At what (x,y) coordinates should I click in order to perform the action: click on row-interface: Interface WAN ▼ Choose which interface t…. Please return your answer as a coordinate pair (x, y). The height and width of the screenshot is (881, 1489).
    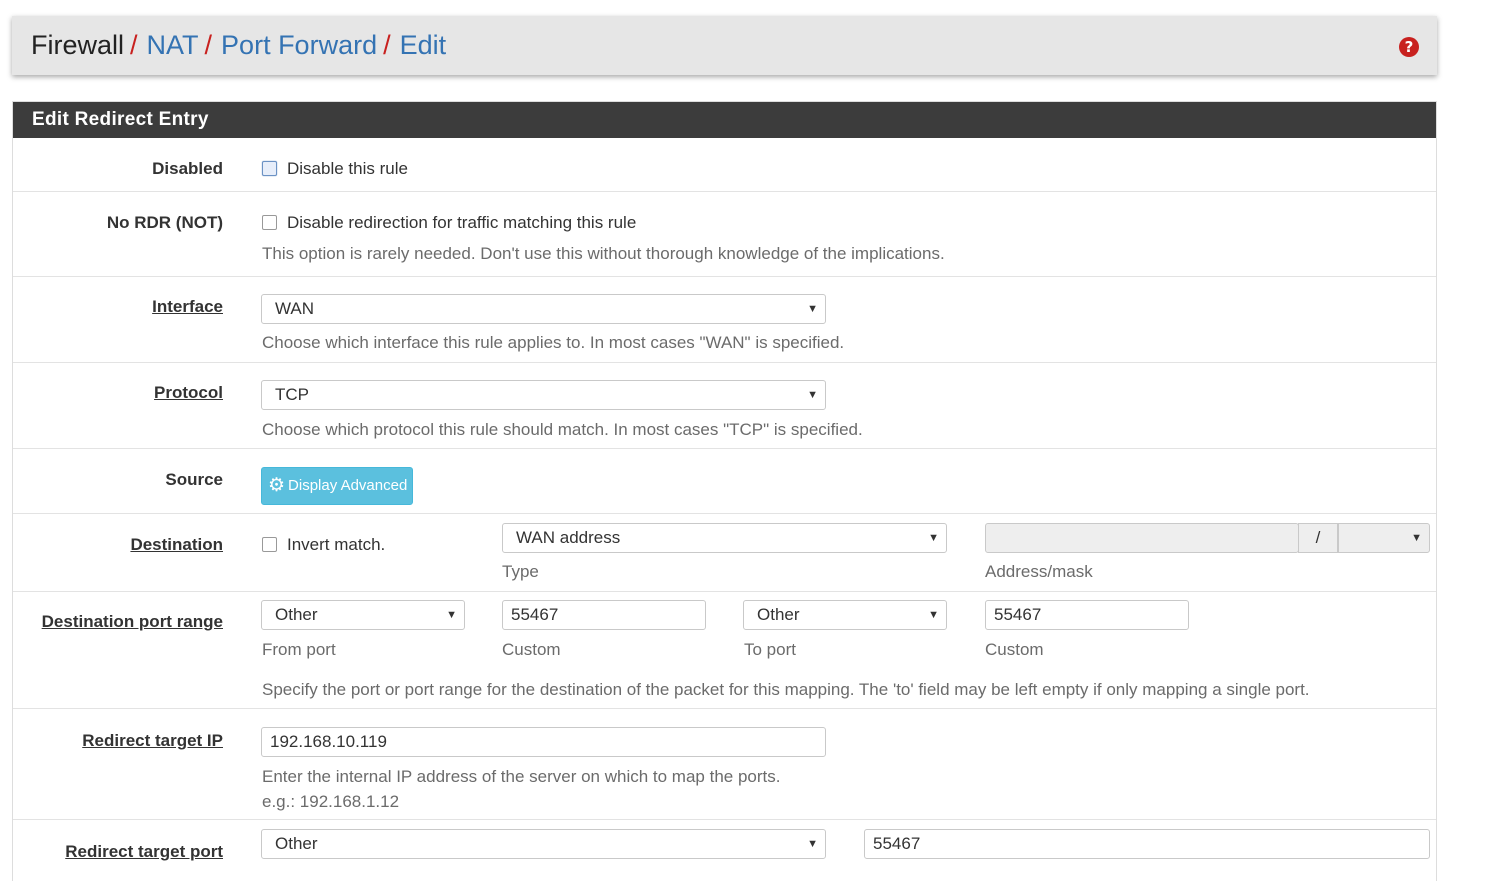
    Looking at the image, I should click on (724, 320).